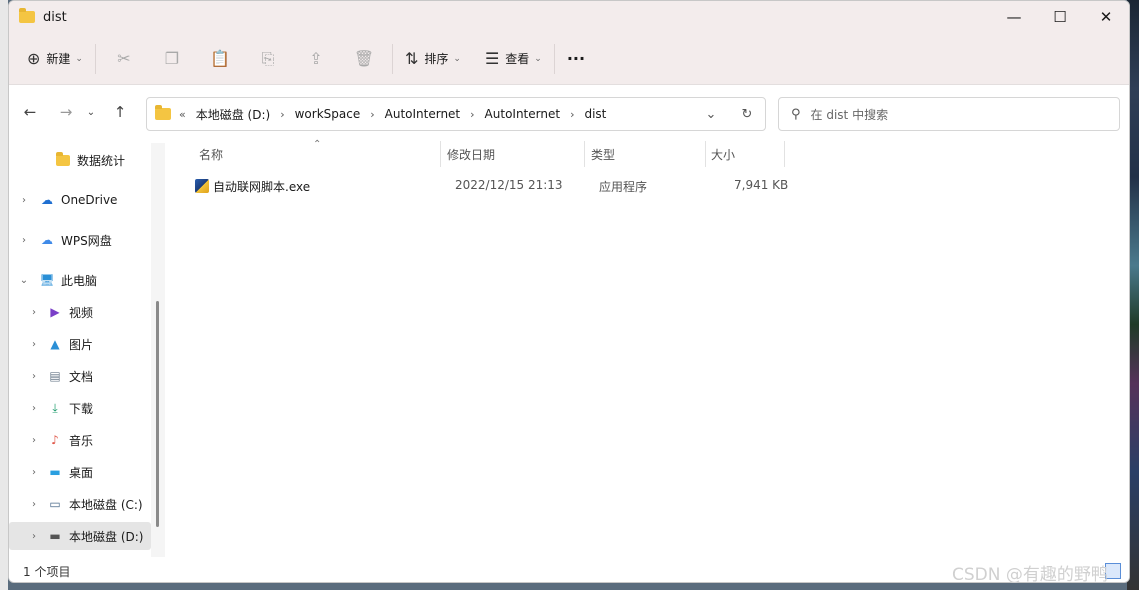 The height and width of the screenshot is (590, 1139). Describe the element at coordinates (523, 114) in the screenshot. I see `breadcrumb-autointernet-2: AutoInternet` at that location.